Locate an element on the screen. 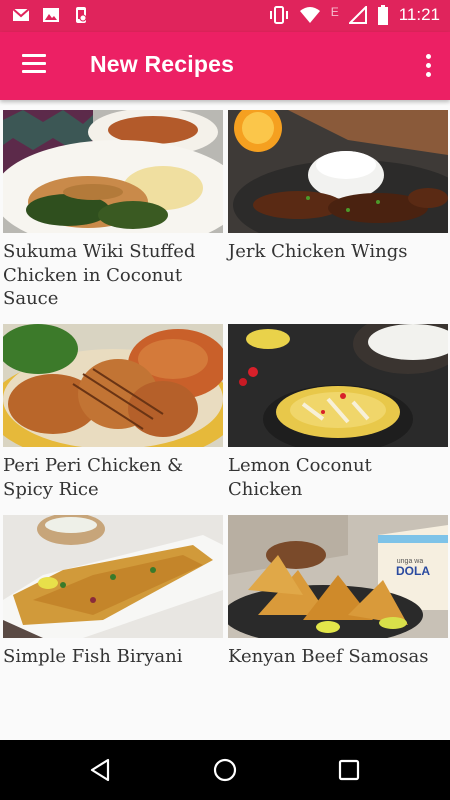  network-type-label: E is located at coordinates (334, 12).